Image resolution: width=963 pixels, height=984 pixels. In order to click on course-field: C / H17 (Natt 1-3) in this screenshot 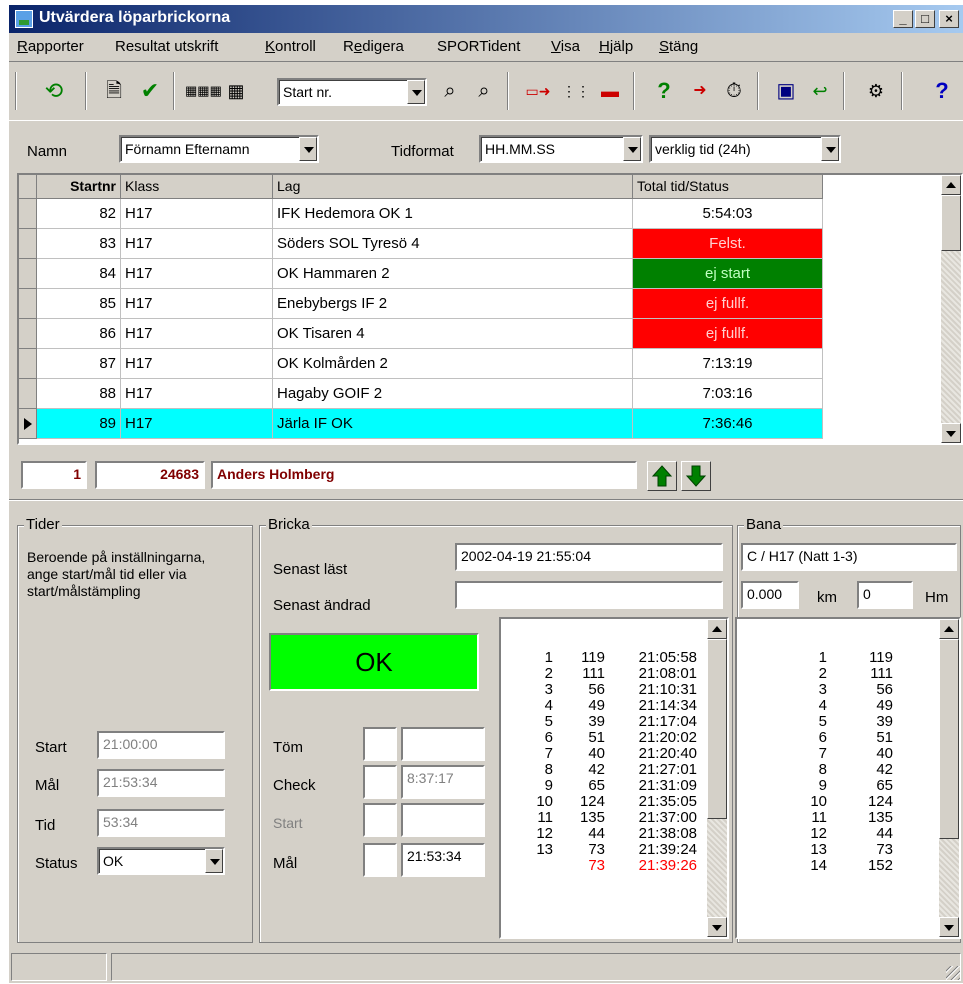, I will do `click(849, 557)`.